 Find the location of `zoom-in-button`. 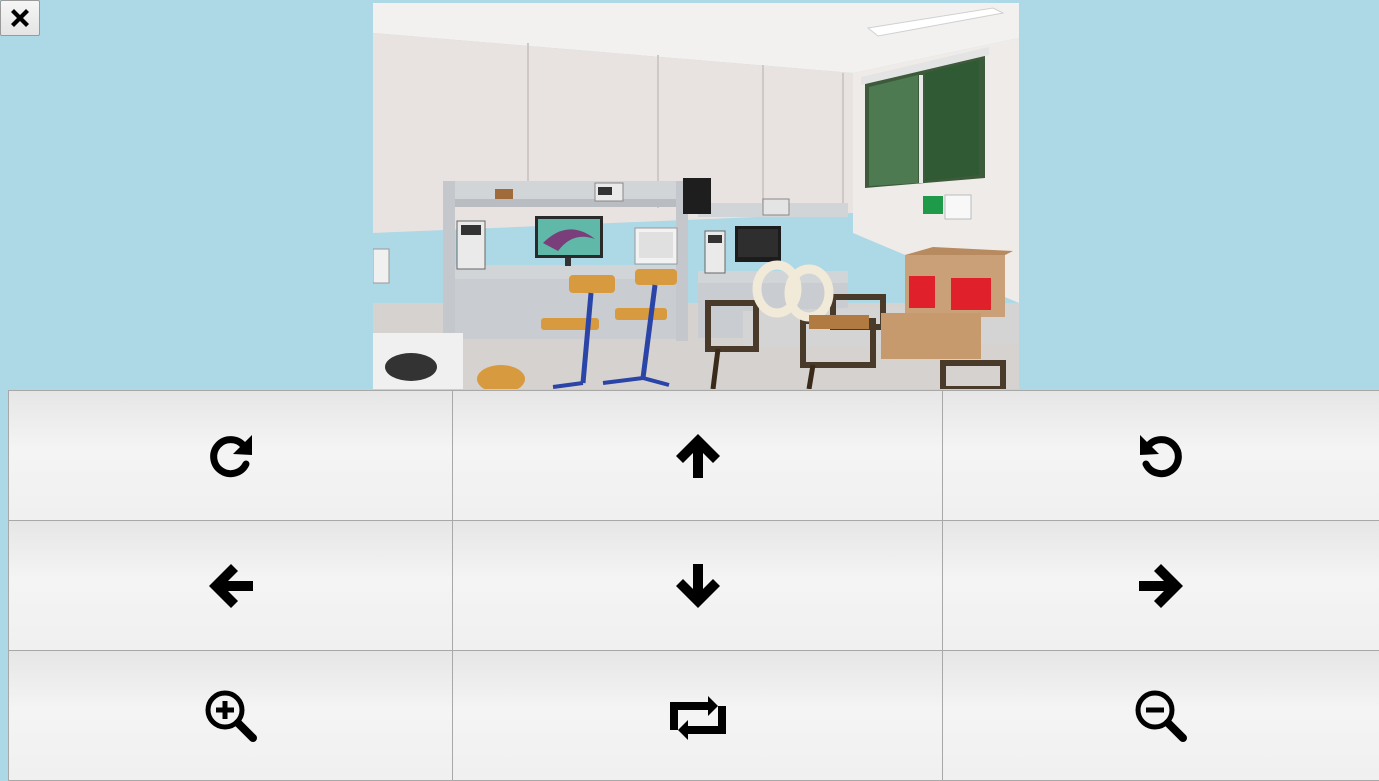

zoom-in-button is located at coordinates (230, 715).